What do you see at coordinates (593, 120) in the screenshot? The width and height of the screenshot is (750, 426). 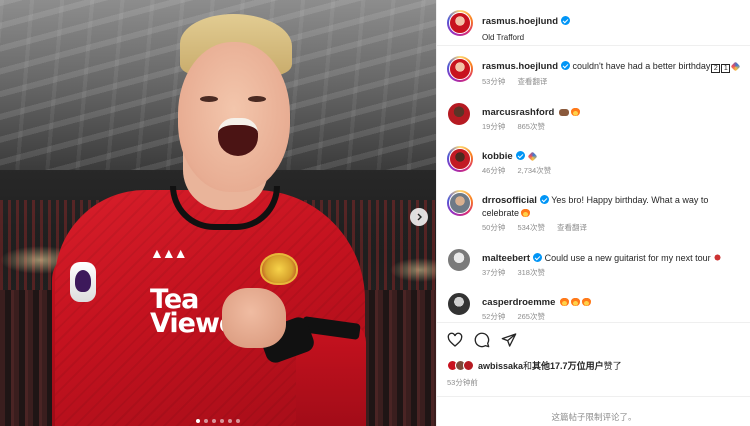 I see `comment-item: marcusrashford 19分钟 865次赞` at bounding box center [593, 120].